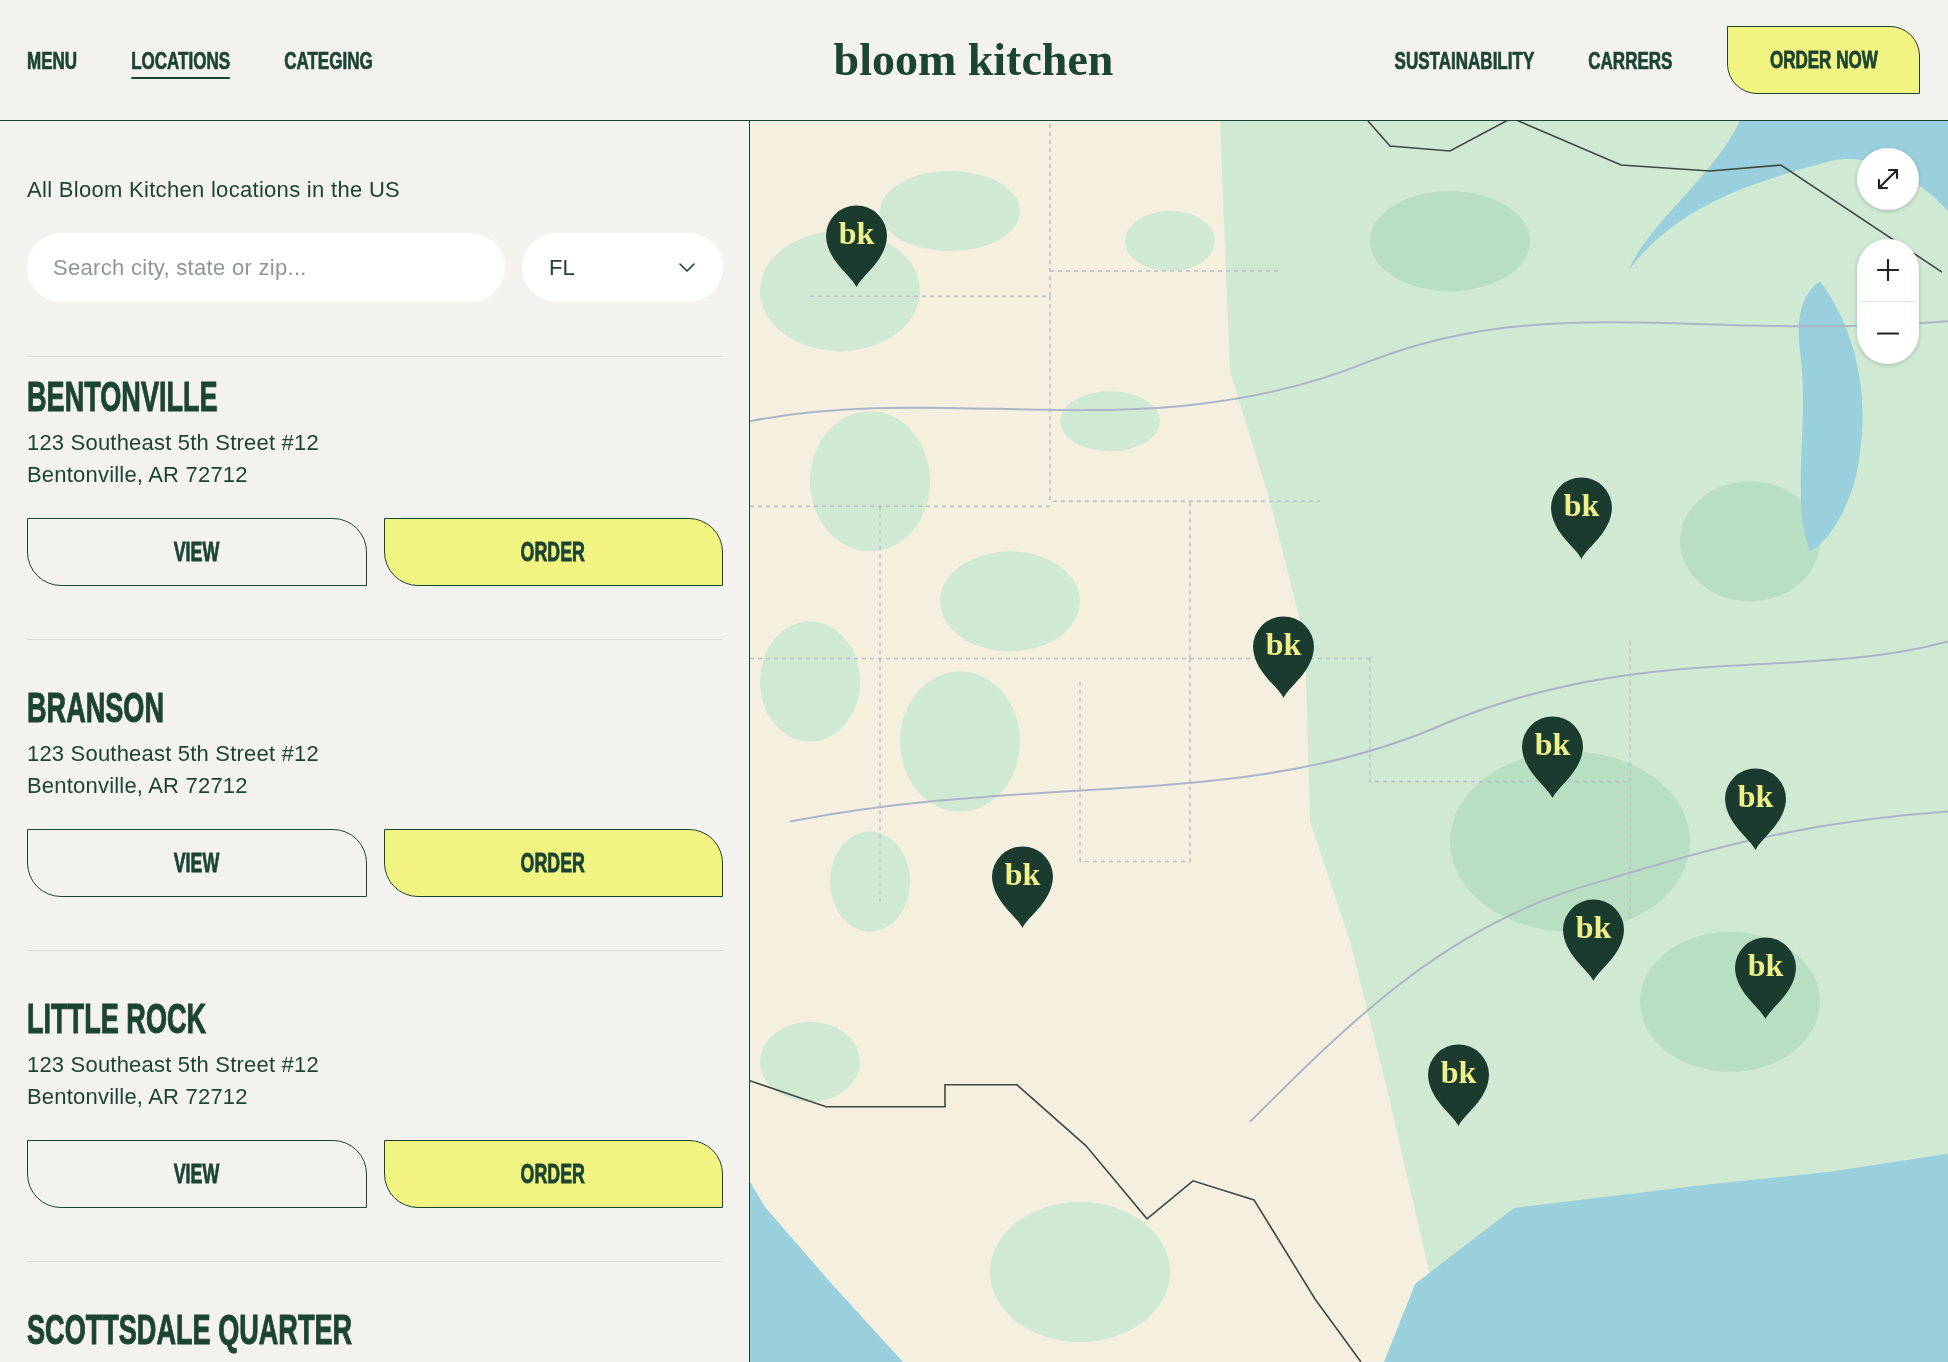 The height and width of the screenshot is (1362, 1948). I want to click on nav-link: SUSTAINABILITY, so click(1464, 60).